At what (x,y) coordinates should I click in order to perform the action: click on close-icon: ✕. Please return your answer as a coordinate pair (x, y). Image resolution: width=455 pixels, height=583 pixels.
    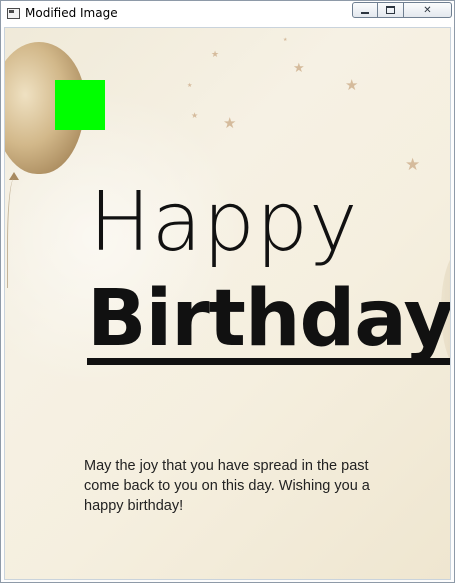
    Looking at the image, I should click on (427, 10).